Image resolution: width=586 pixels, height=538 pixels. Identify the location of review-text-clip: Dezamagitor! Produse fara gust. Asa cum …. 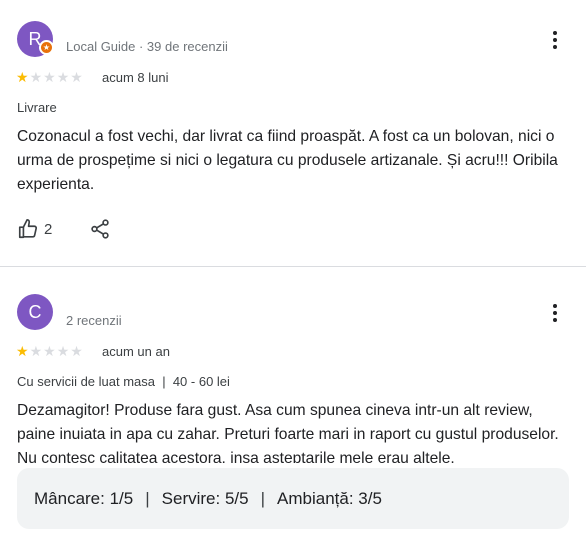
(293, 430).